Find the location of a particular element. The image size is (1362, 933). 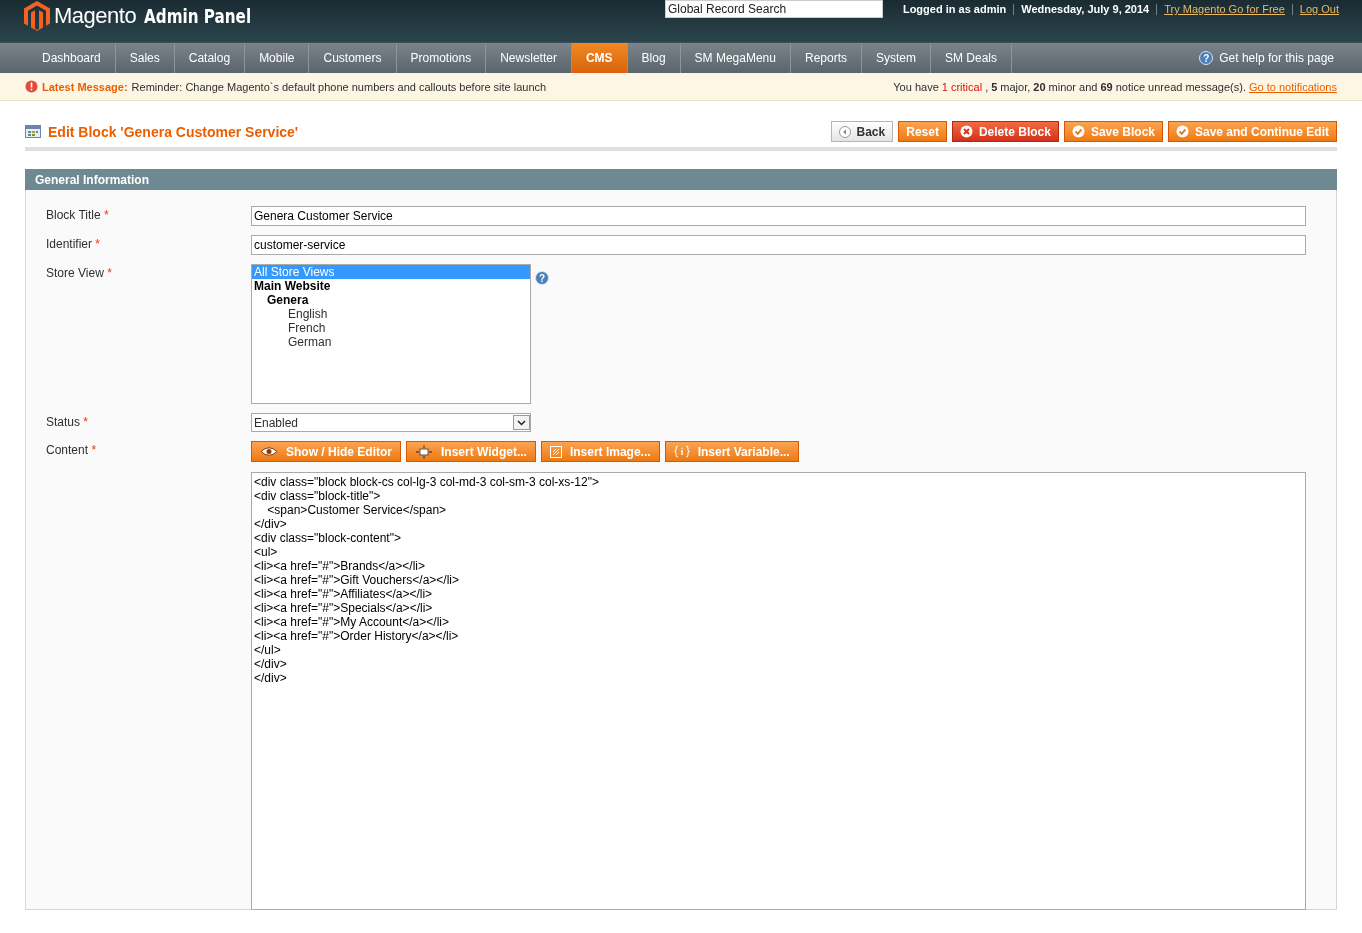

notifications-link: Go to notifications is located at coordinates (1292, 86).